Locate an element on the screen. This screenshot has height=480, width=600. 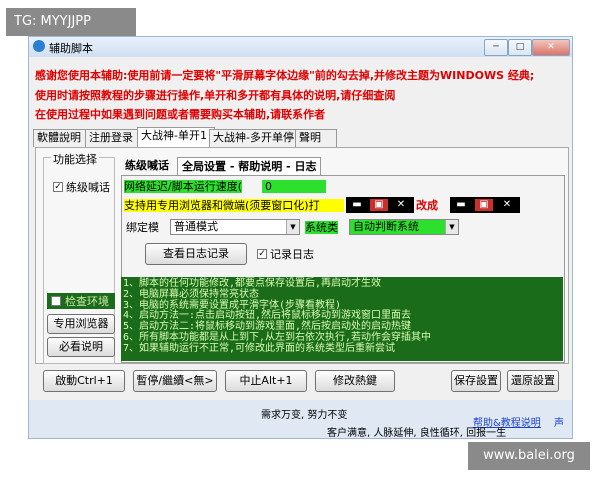
stop-button: 中止Alt+1 is located at coordinates (266, 381).